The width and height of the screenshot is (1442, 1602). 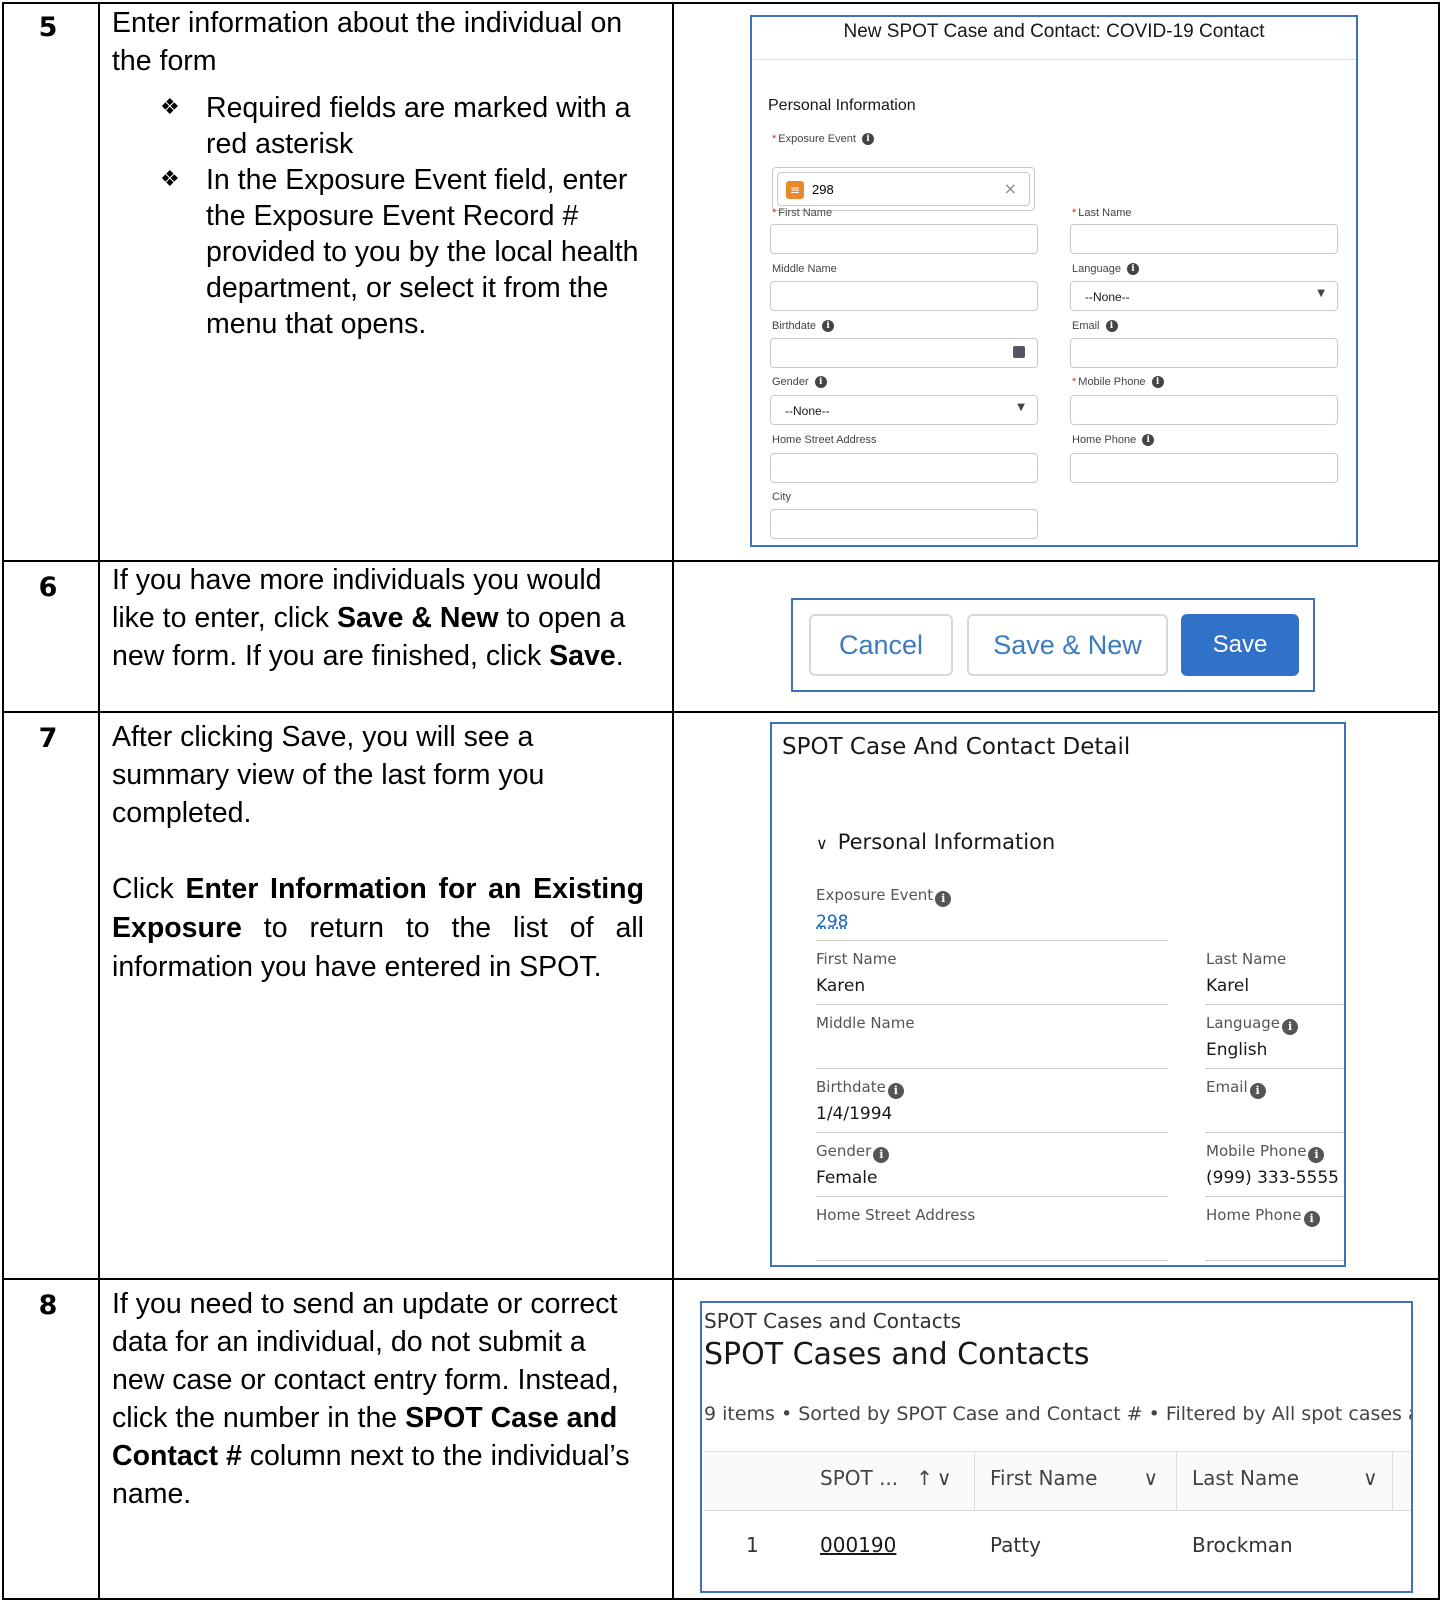 What do you see at coordinates (935, 842) in the screenshot?
I see `section-header: ∨ Personal Information` at bounding box center [935, 842].